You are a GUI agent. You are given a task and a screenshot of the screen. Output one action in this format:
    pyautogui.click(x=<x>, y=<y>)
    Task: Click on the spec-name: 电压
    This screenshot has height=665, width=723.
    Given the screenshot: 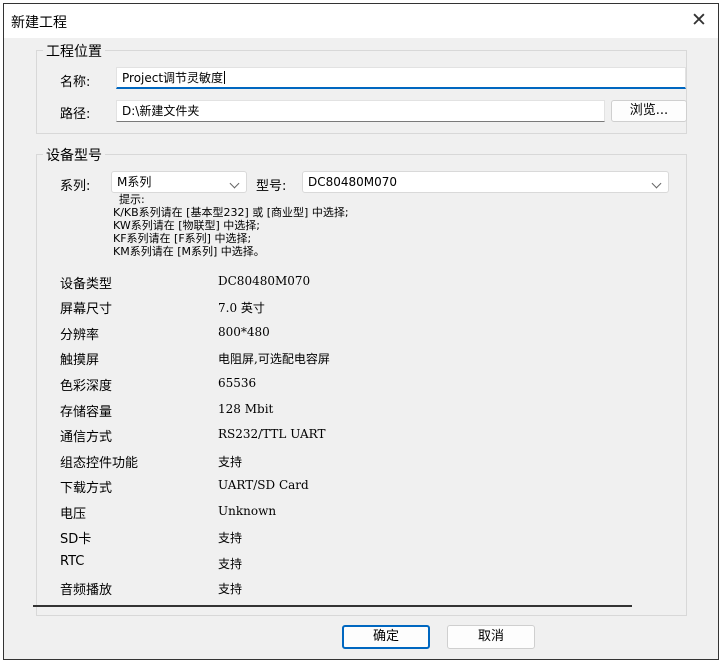 What is the action you would take?
    pyautogui.click(x=73, y=514)
    